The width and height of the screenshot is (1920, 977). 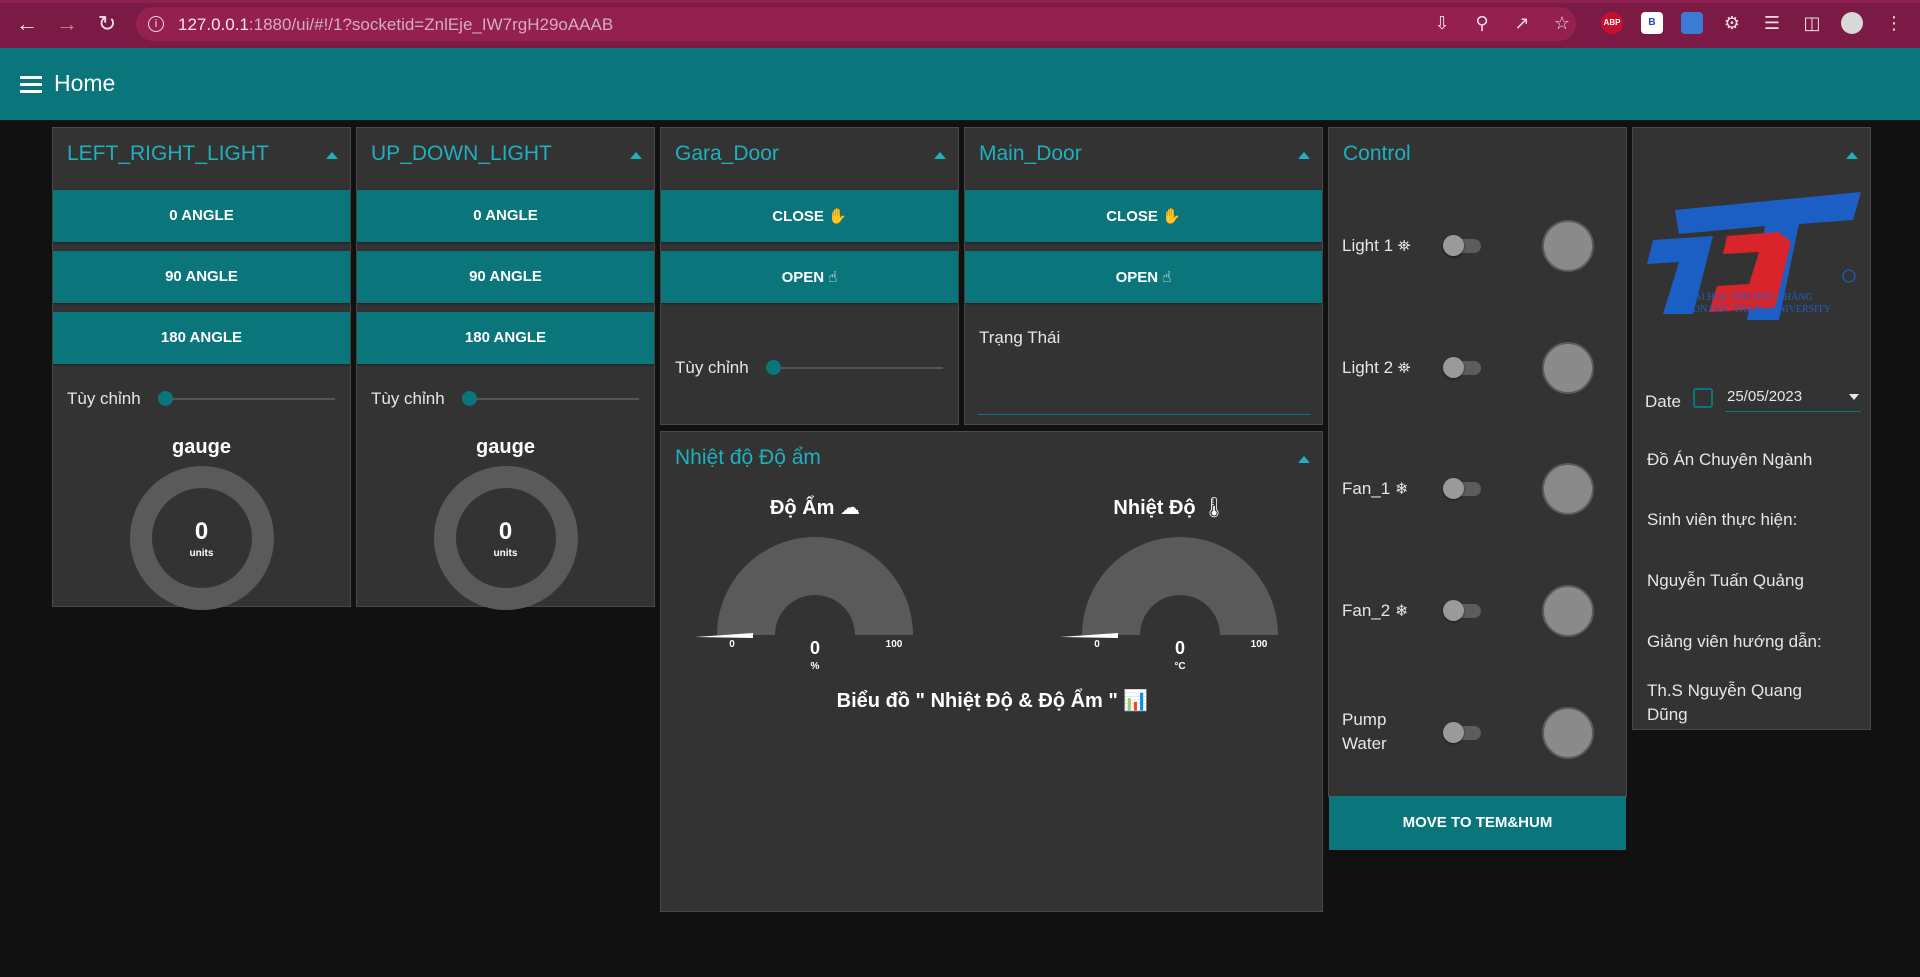 What do you see at coordinates (1366, 610) in the screenshot?
I see `label-text: Fan_2` at bounding box center [1366, 610].